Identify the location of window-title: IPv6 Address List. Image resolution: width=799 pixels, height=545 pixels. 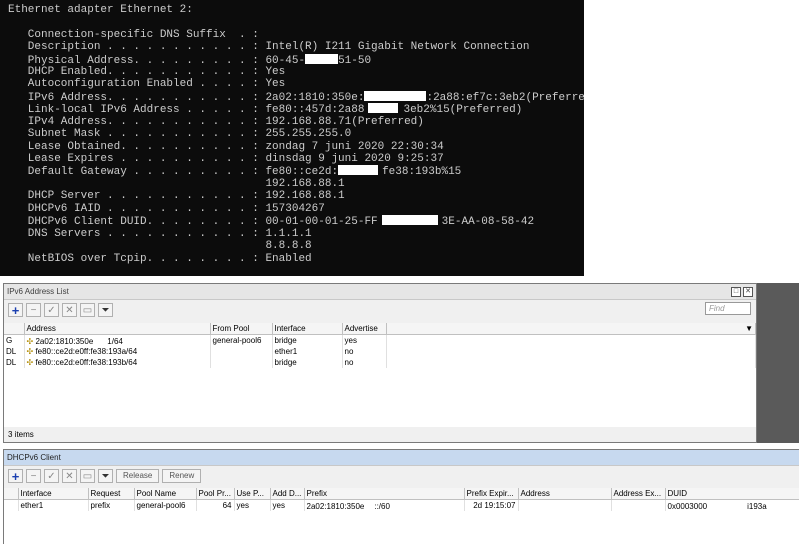
(38, 291).